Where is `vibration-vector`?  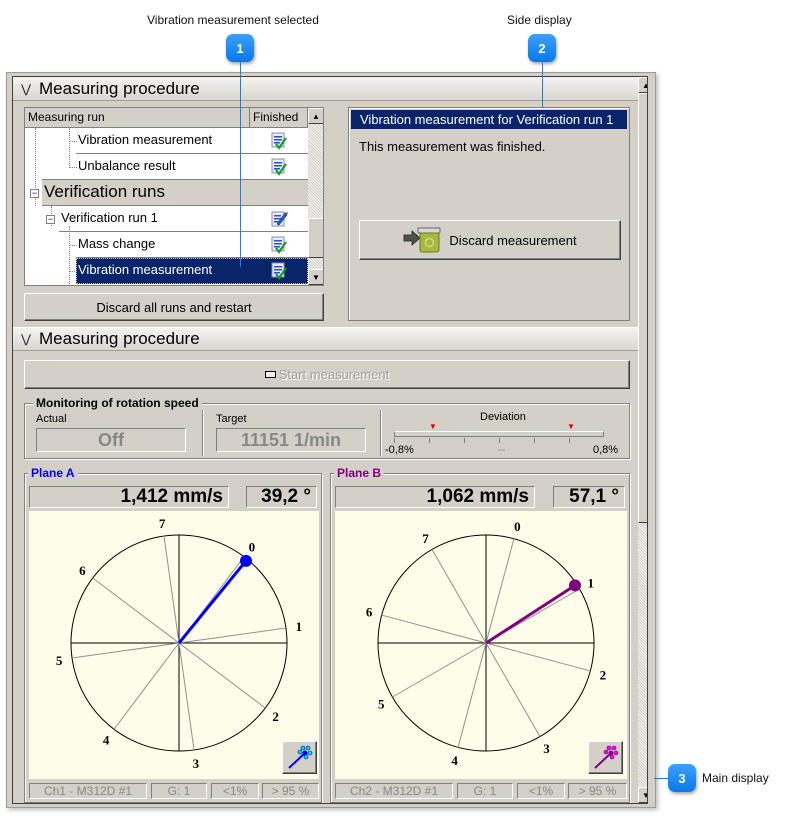
vibration-vector is located at coordinates (212, 601).